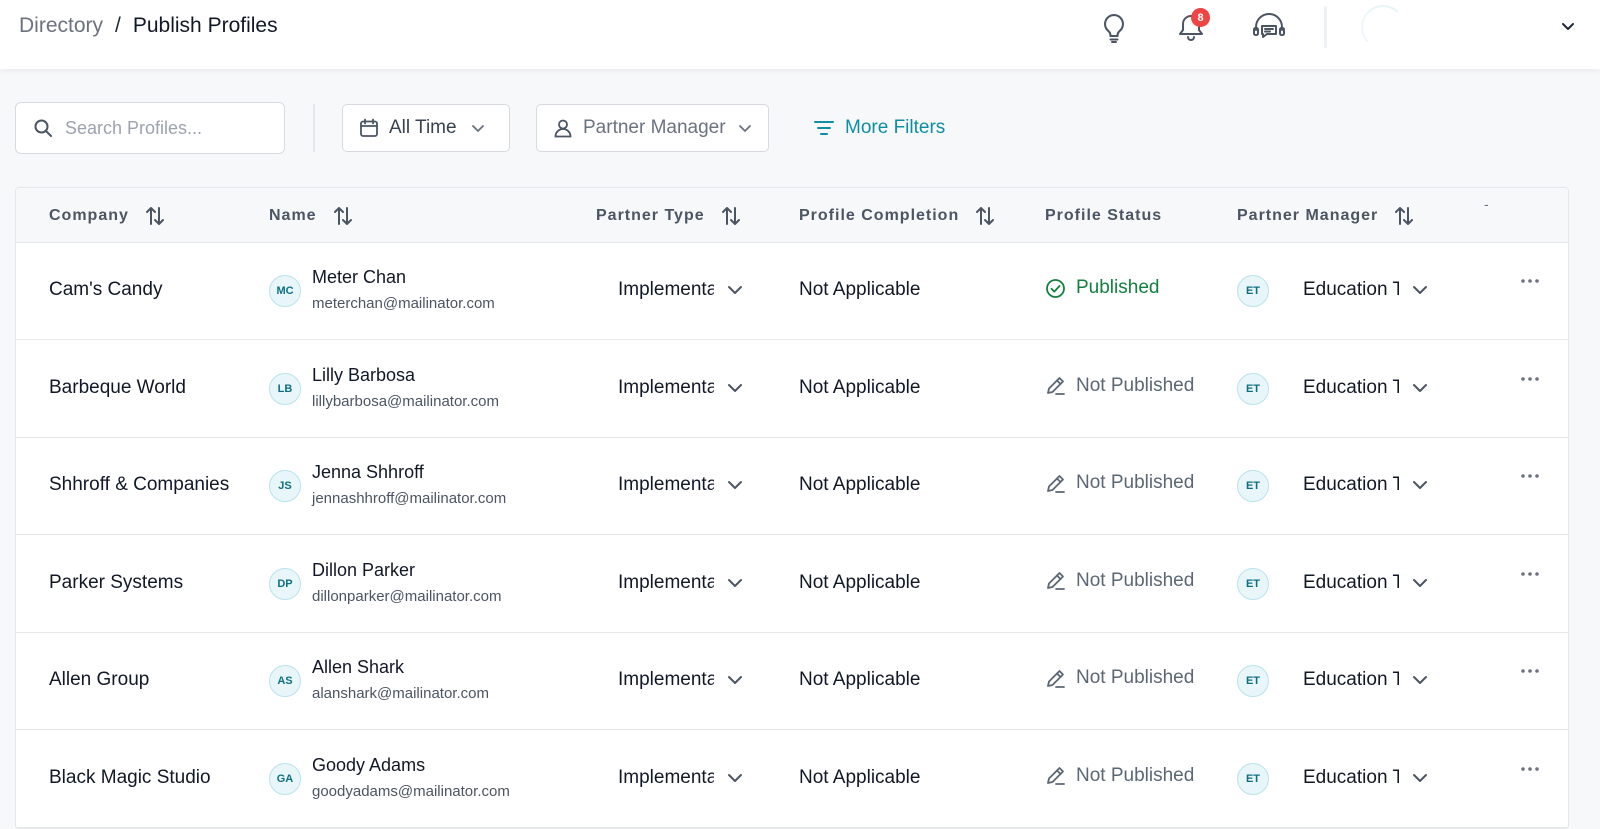  I want to click on search-box, so click(150, 128).